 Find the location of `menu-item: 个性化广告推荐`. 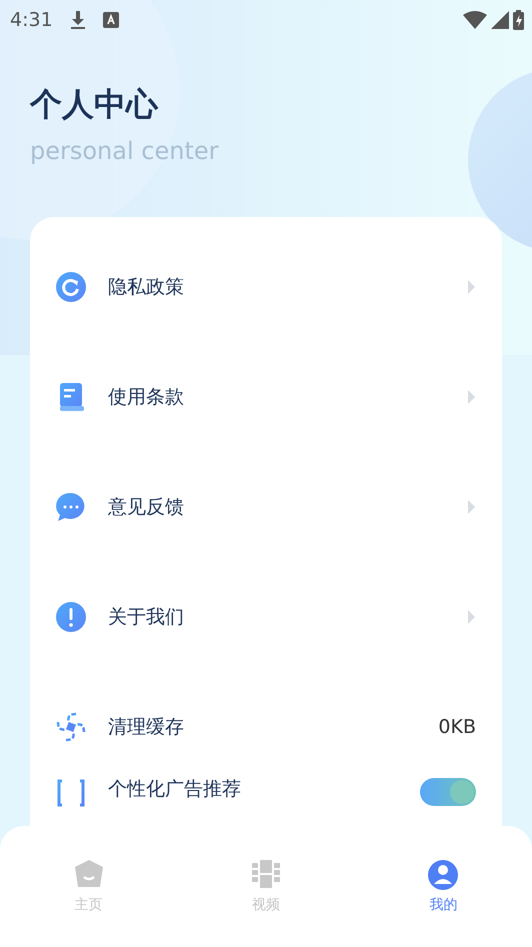

menu-item: 个性化广告推荐 is located at coordinates (253, 789).